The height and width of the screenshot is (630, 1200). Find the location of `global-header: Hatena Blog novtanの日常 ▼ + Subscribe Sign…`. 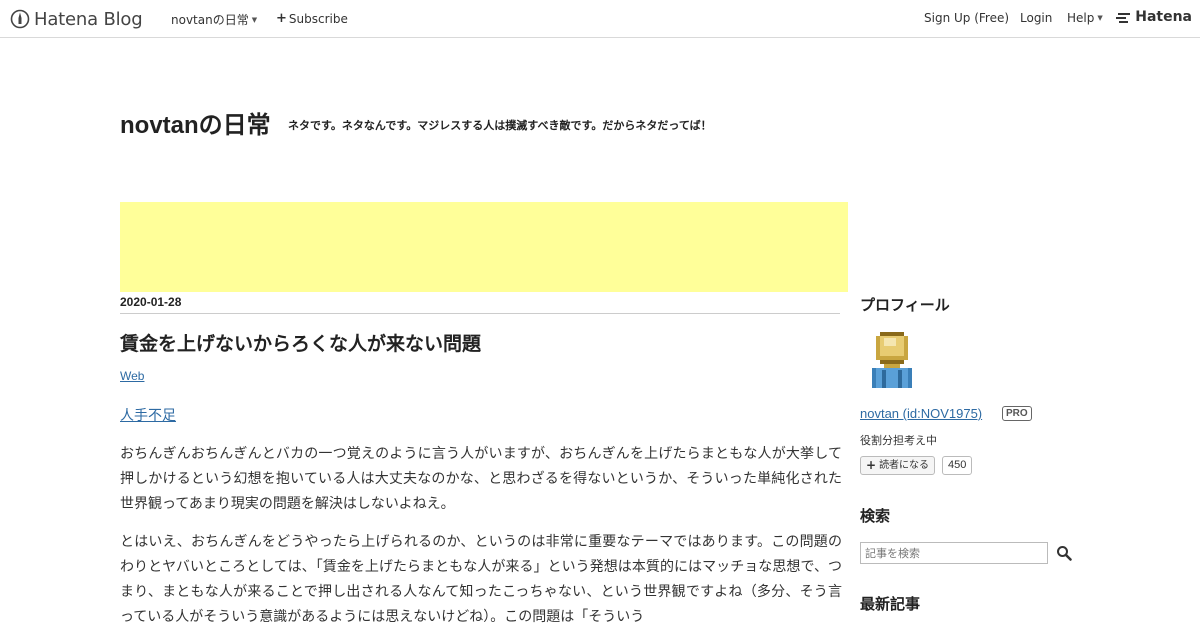

global-header: Hatena Blog novtanの日常 ▼ + Subscribe Sign… is located at coordinates (600, 19).